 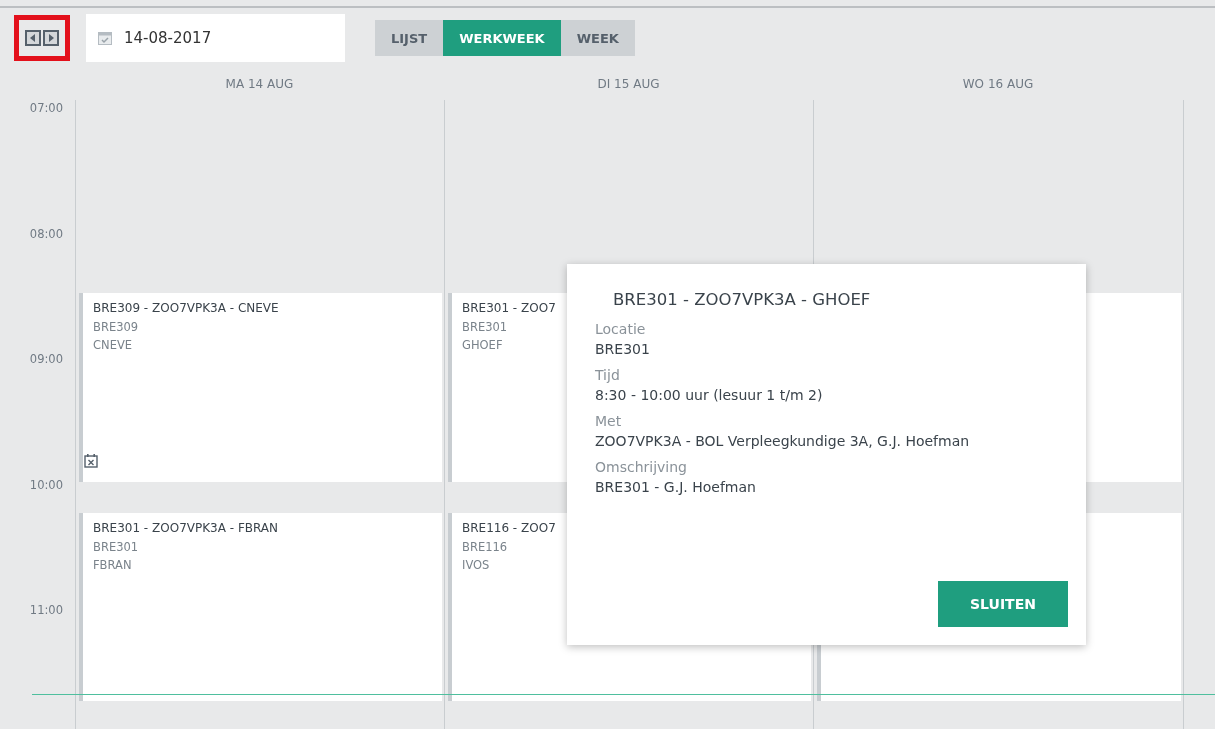 What do you see at coordinates (509, 308) in the screenshot?
I see `event-title: BRE301 - ZOO7` at bounding box center [509, 308].